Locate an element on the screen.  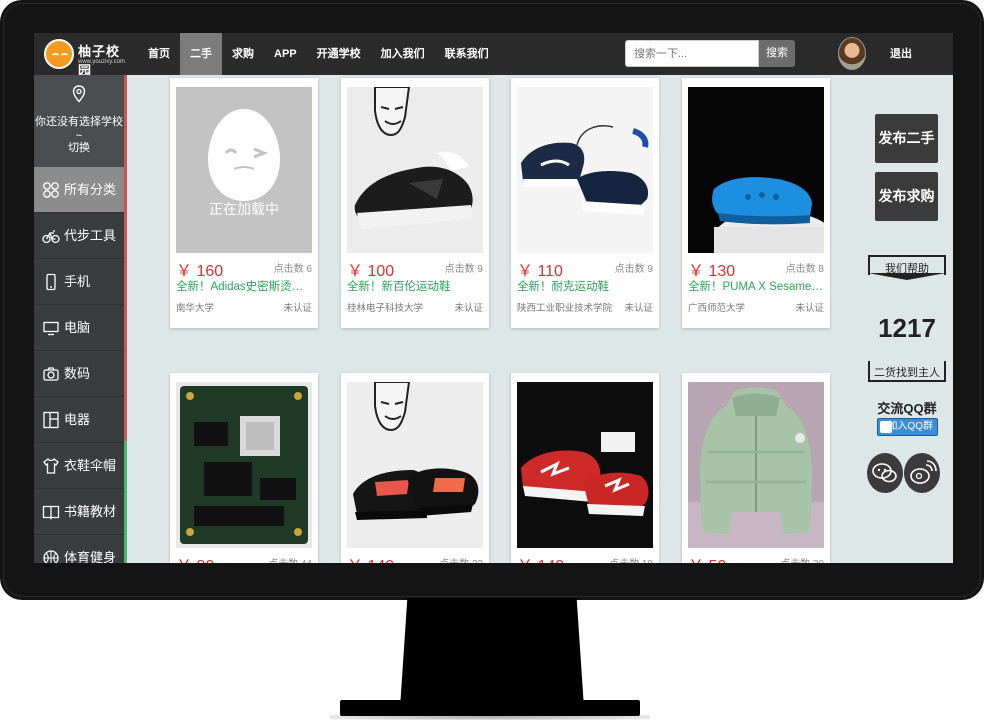
product-card: ￥ 110 点击数 9 全新！耐克运动鞋 陕西工业职业技术学院 未认证 is located at coordinates (585, 203).